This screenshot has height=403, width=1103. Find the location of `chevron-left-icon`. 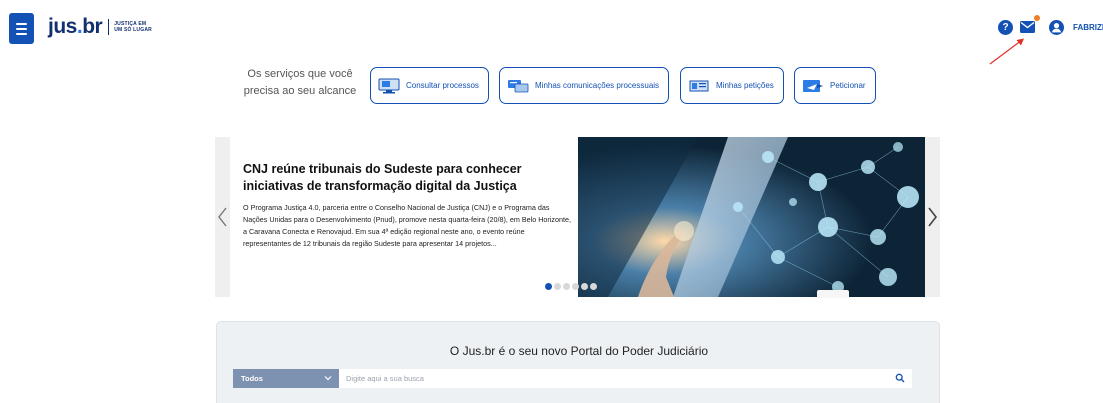

chevron-left-icon is located at coordinates (223, 217).